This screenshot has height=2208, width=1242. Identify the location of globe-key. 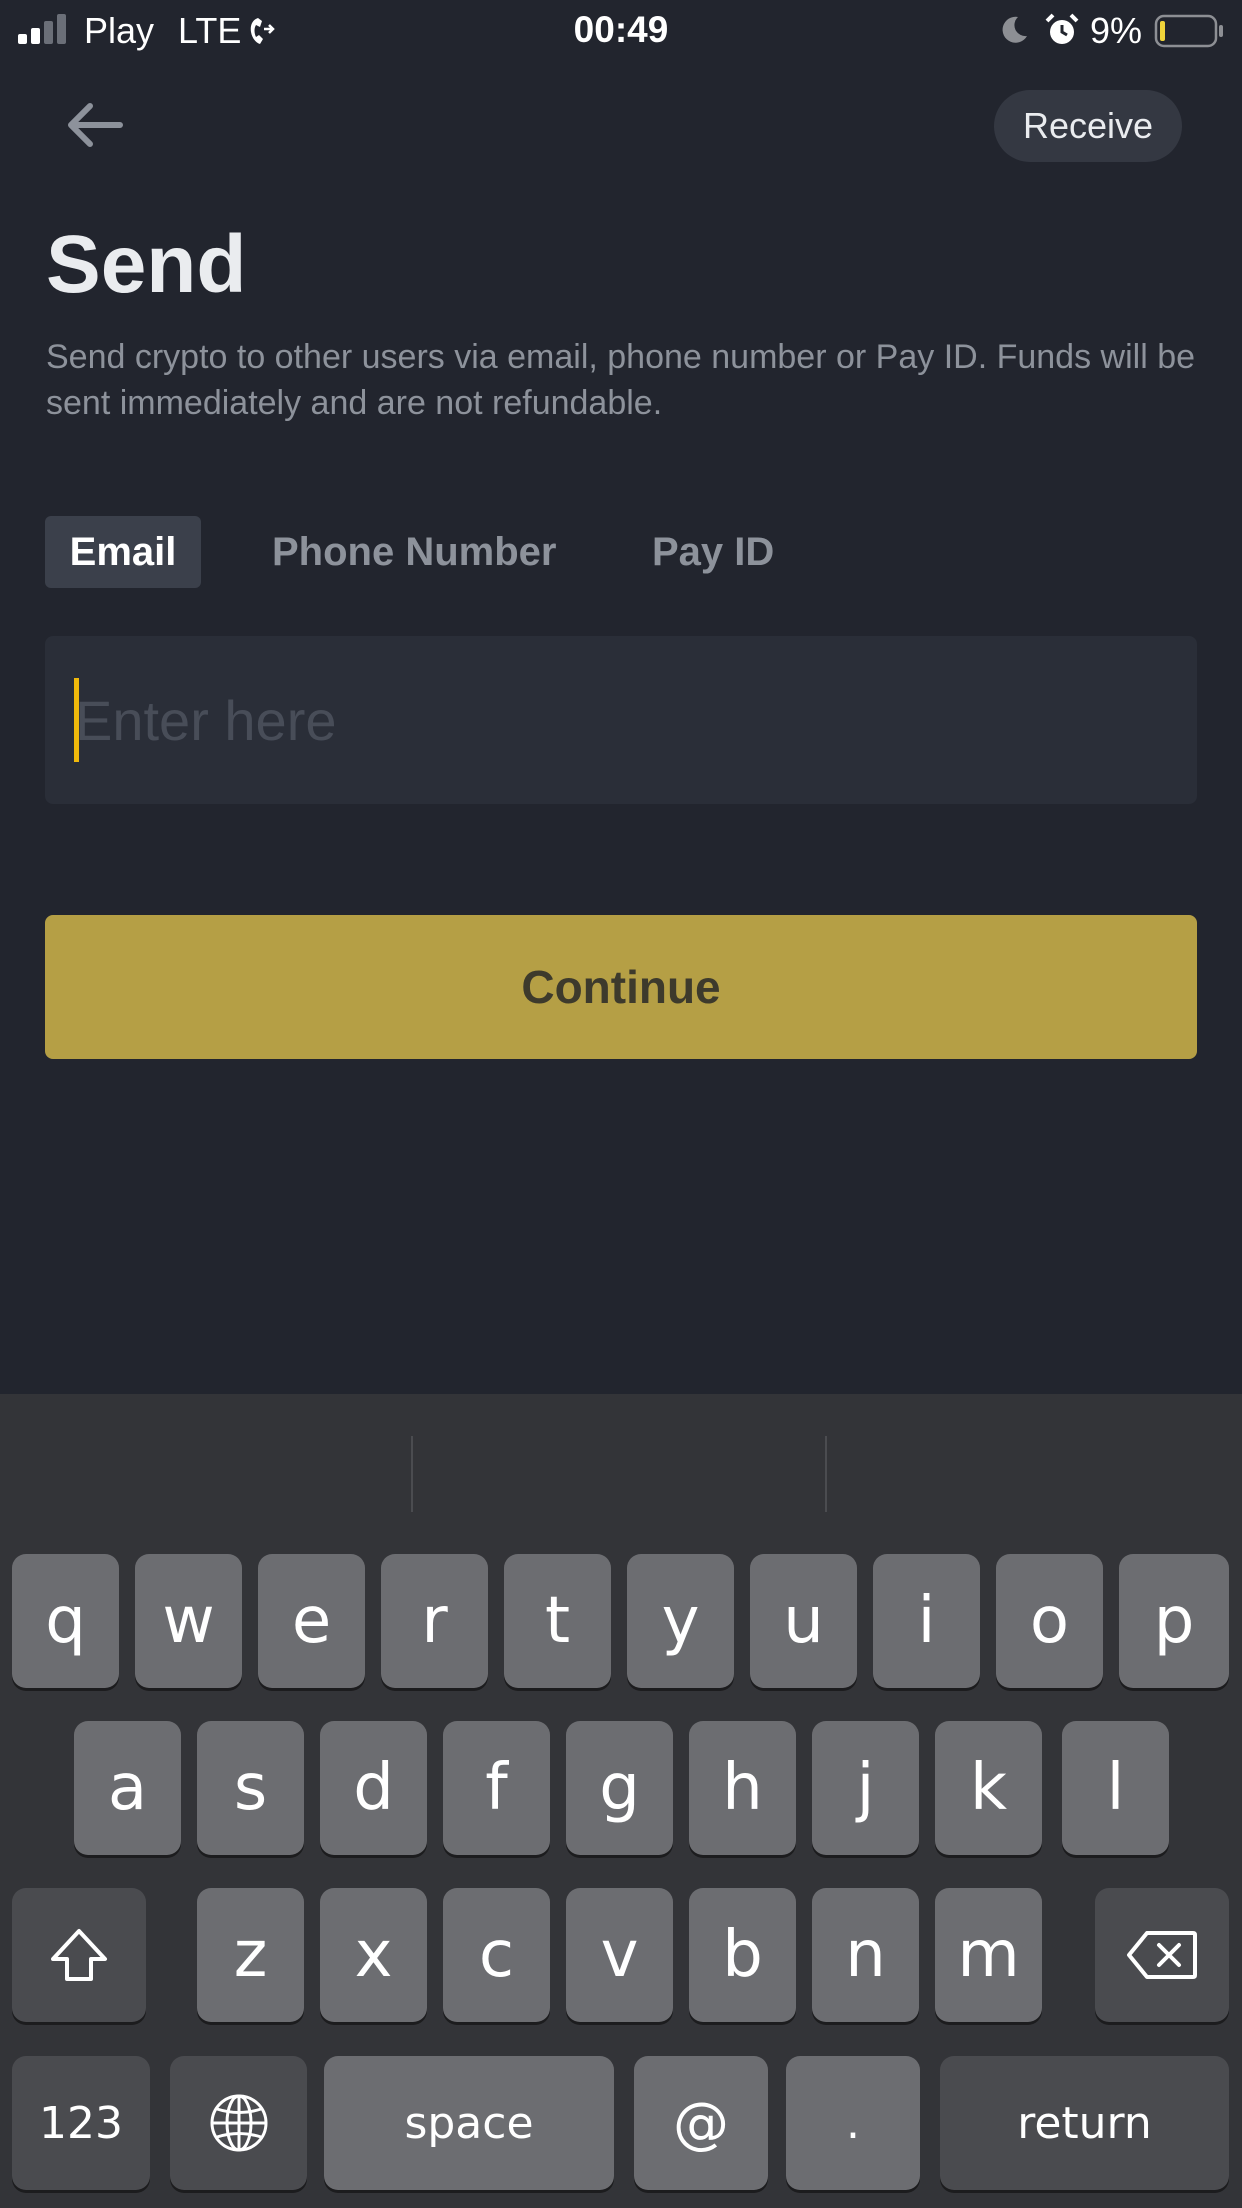
(238, 2123).